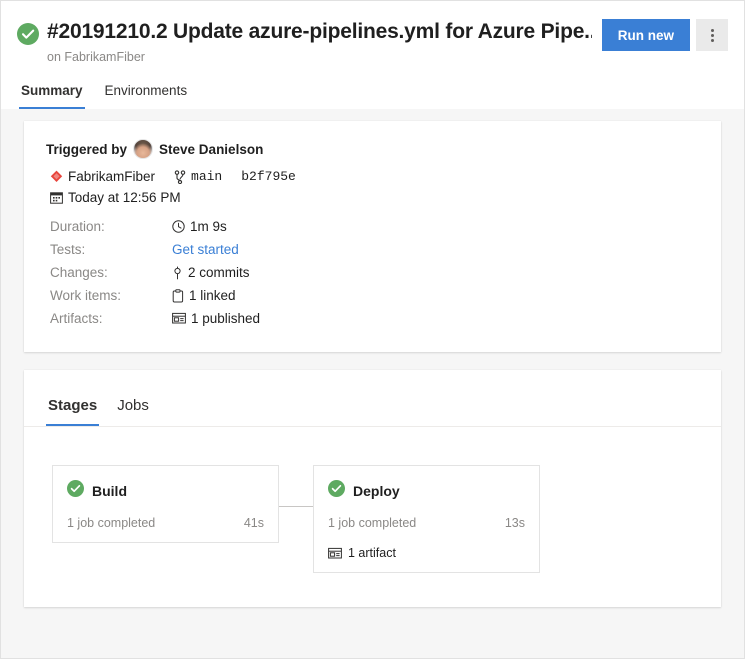 This screenshot has width=747, height=661. What do you see at coordinates (177, 273) in the screenshot?
I see `commit-icon` at bounding box center [177, 273].